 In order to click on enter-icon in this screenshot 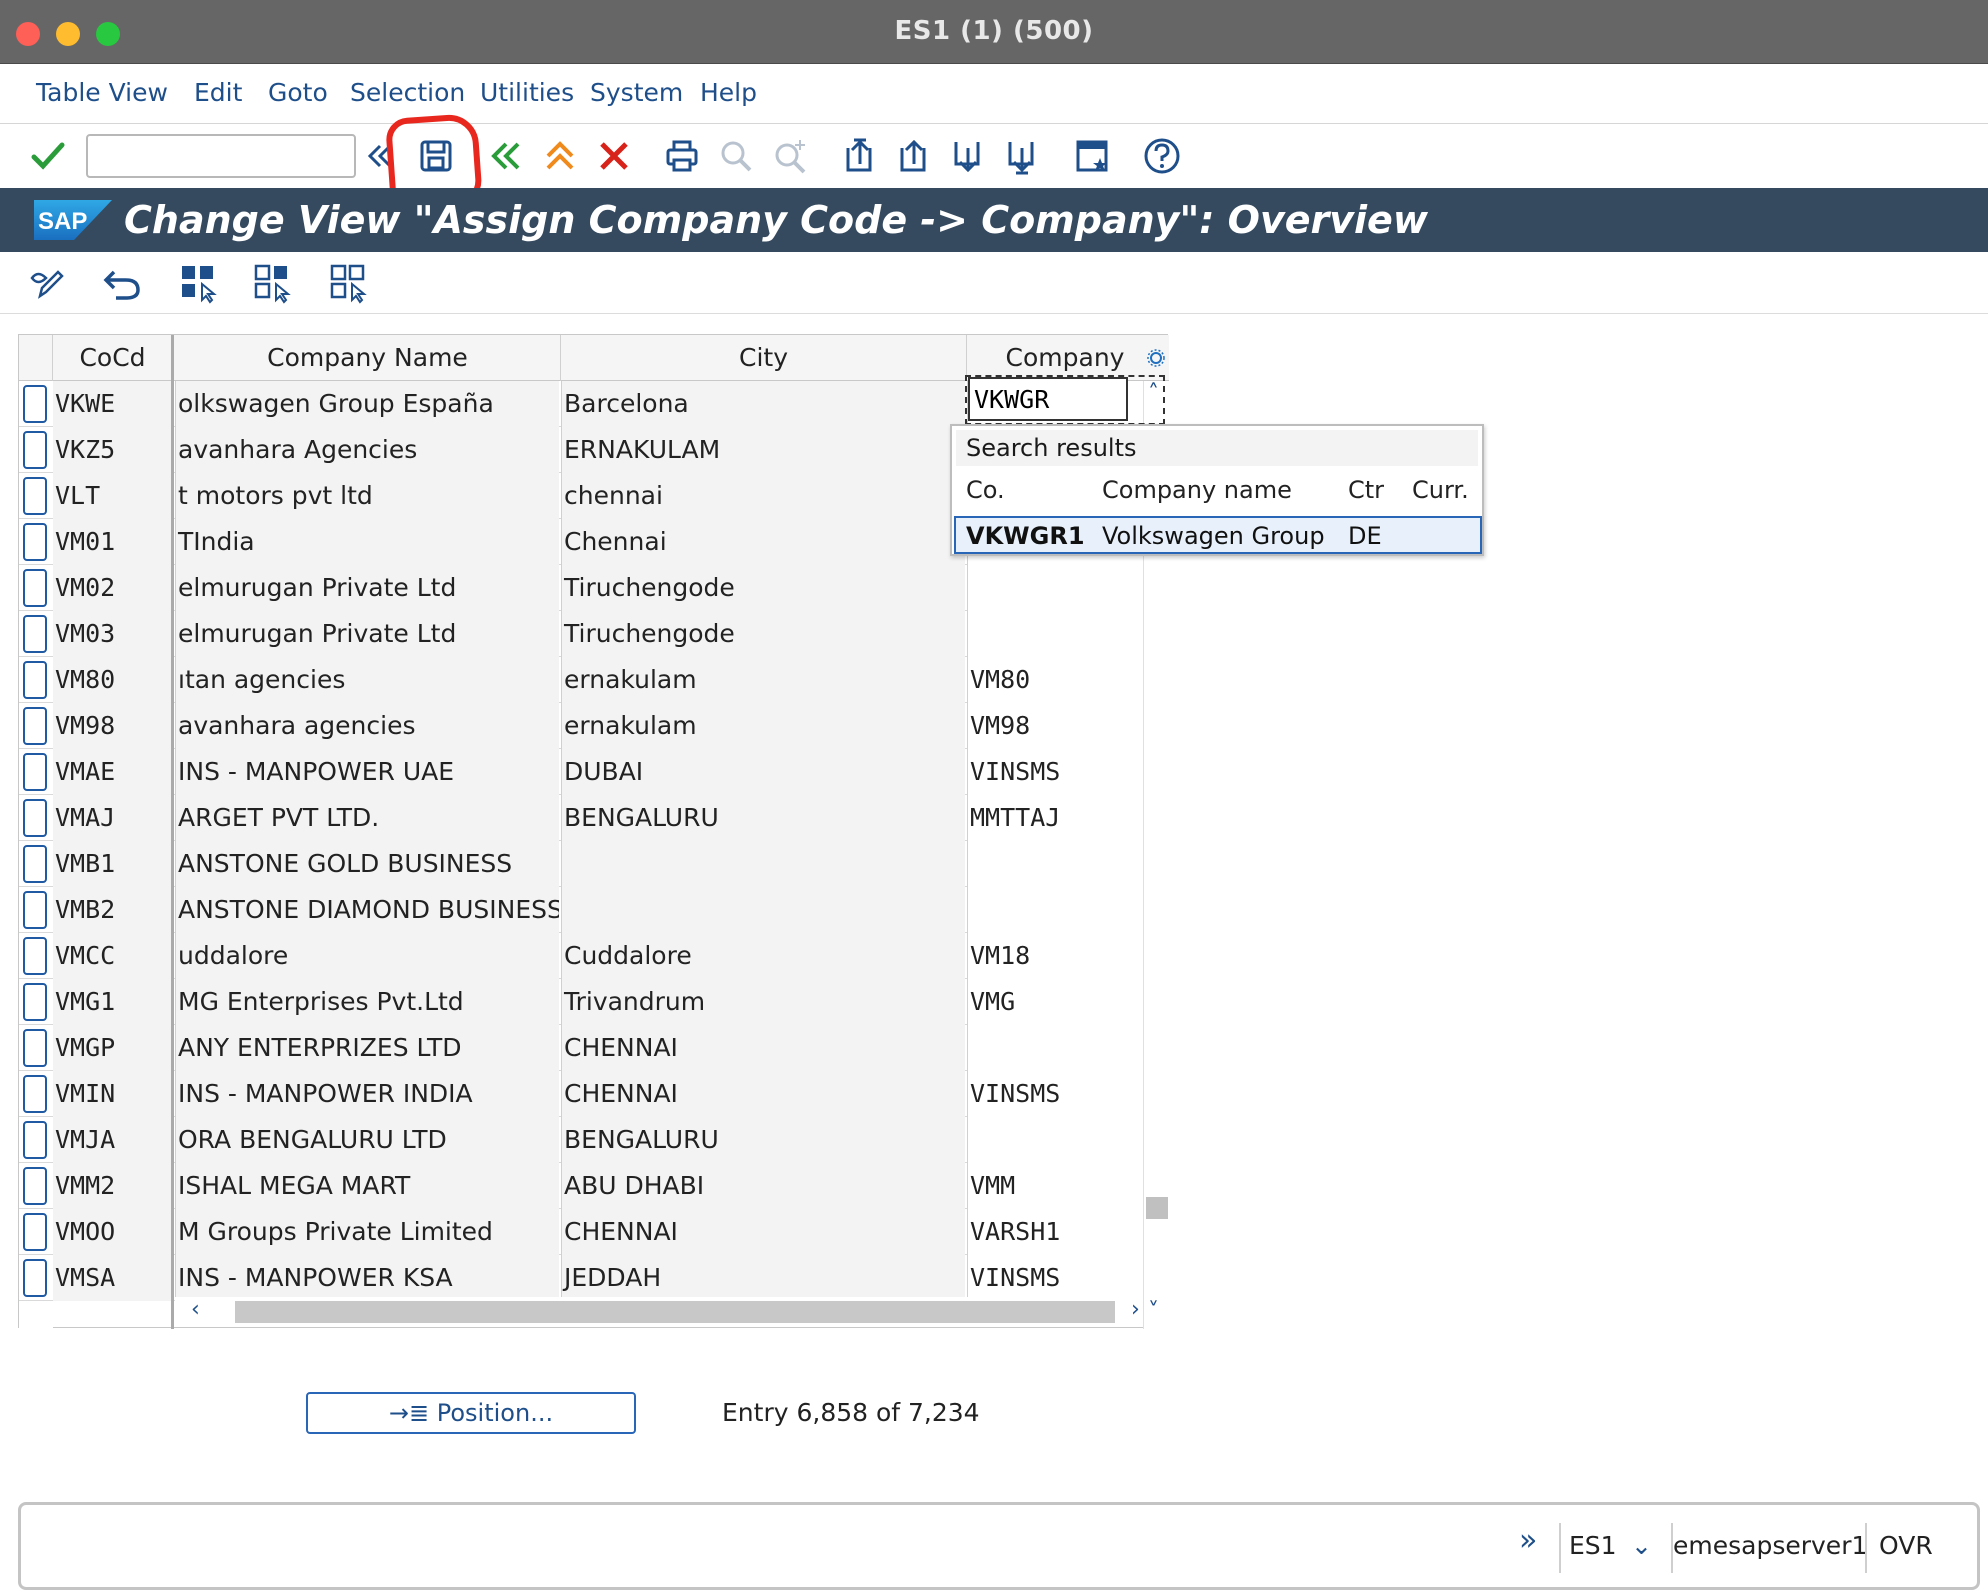, I will do `click(48, 156)`.